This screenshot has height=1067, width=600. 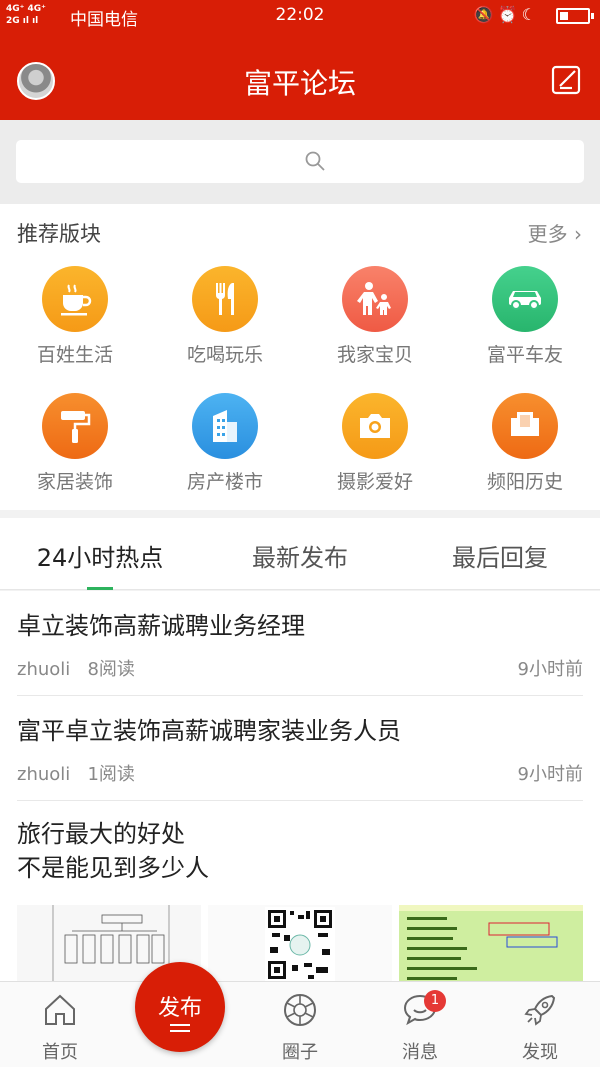 I want to click on nav-label: 首页, so click(x=60, y=1052).